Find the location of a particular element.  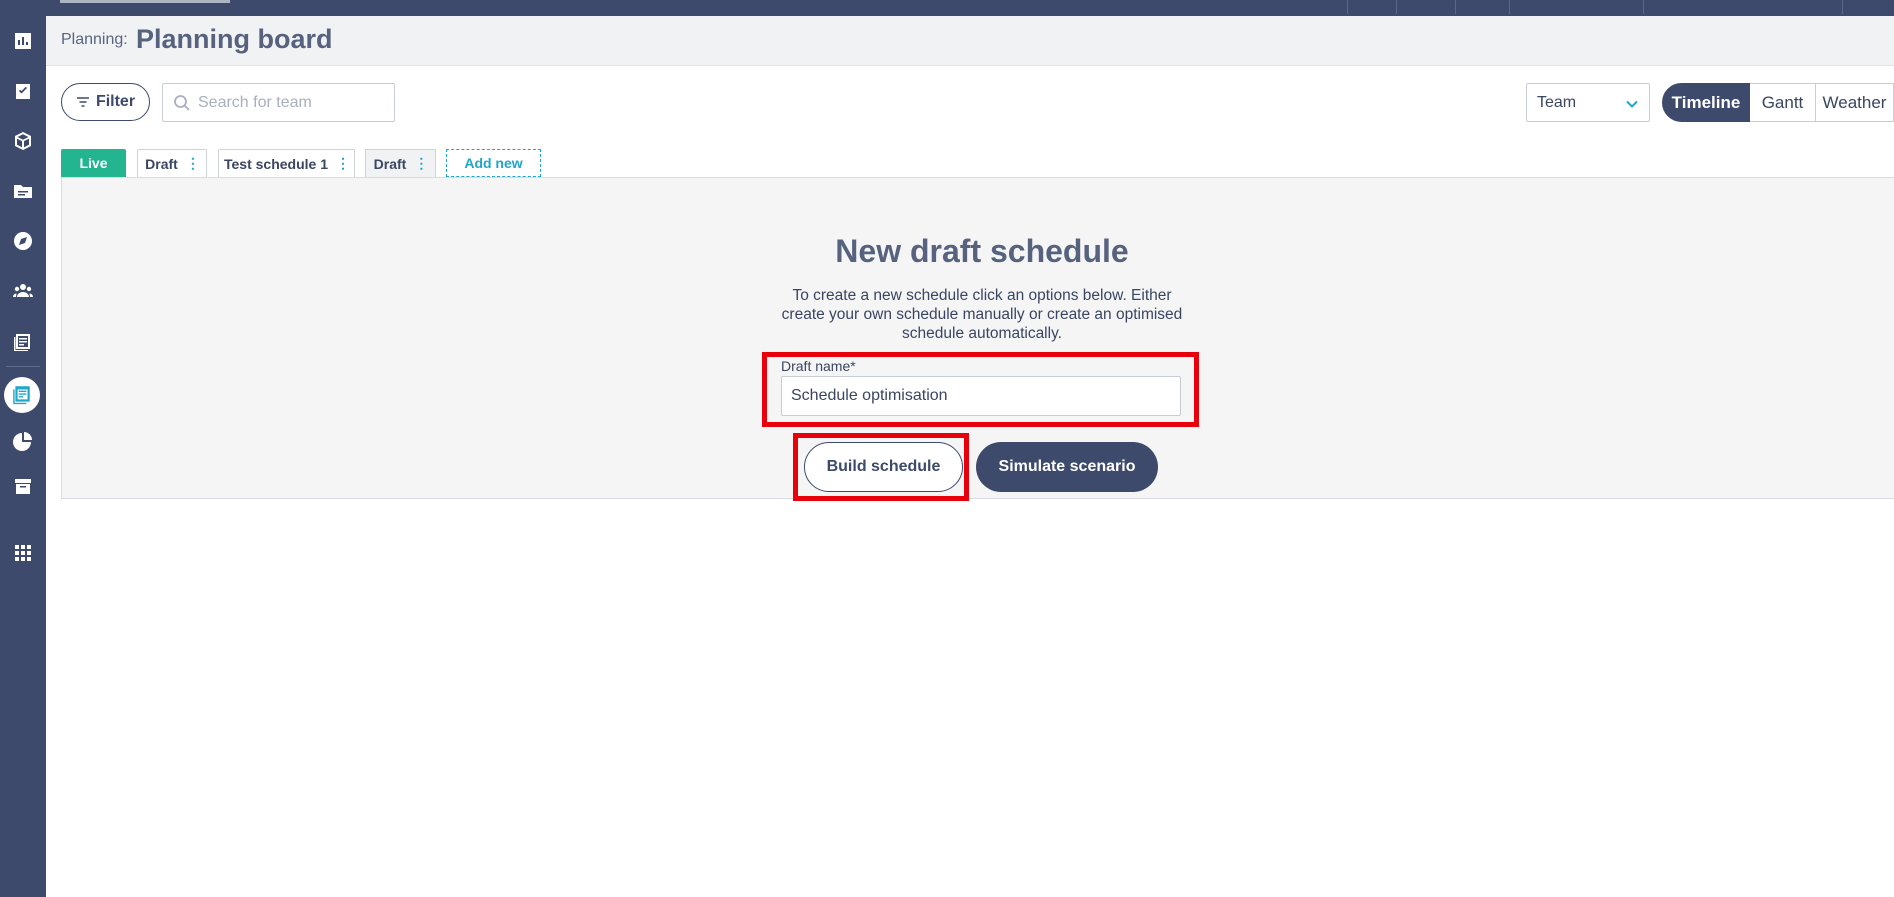

simulate-scenario-button: Simulate scenario is located at coordinates (1067, 467).